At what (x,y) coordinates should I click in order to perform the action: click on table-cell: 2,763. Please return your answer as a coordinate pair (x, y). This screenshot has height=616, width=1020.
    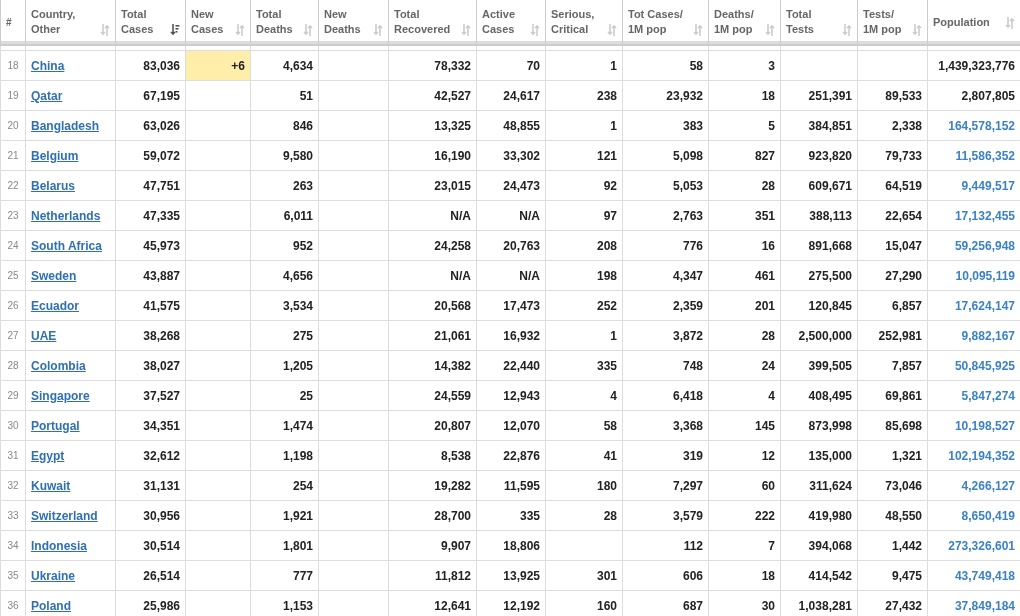
    Looking at the image, I should click on (665, 215).